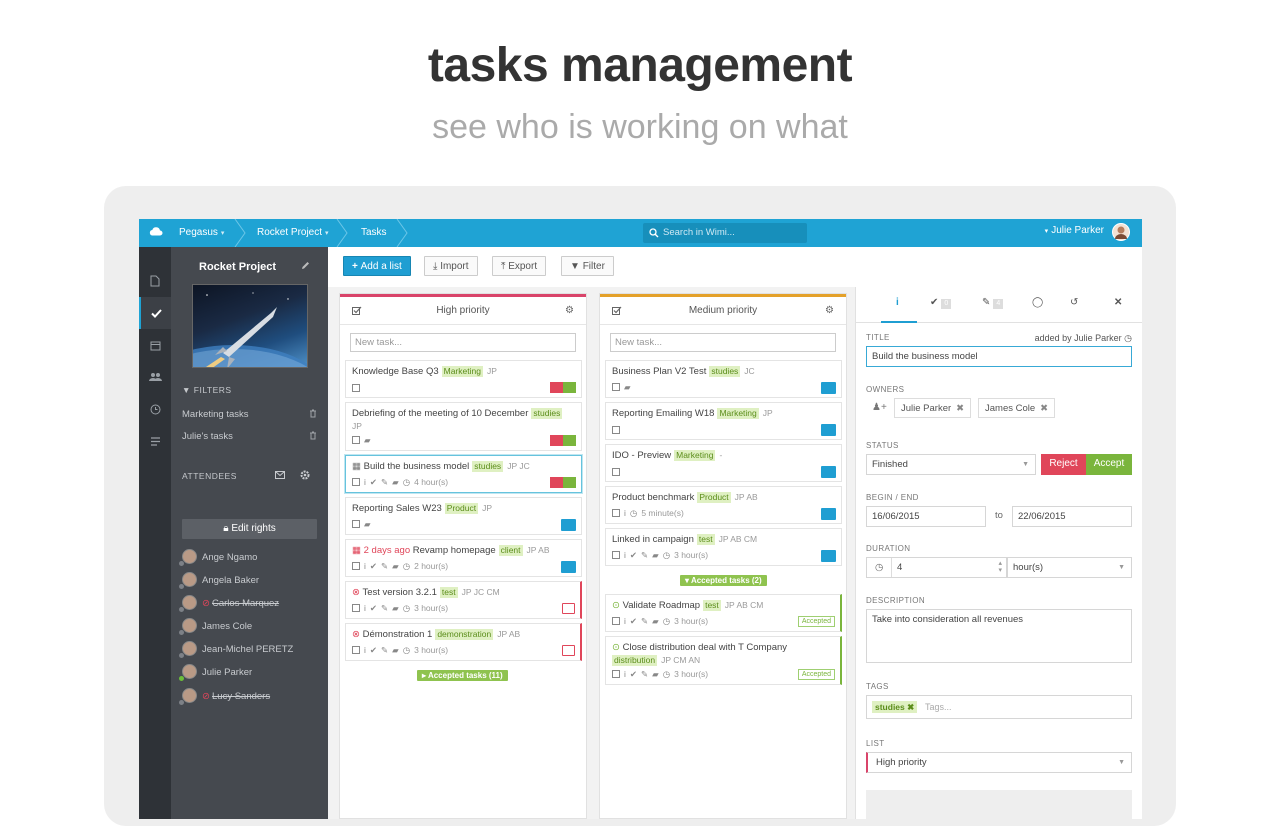  Describe the element at coordinates (155, 409) in the screenshot. I see `clock-icon` at that location.